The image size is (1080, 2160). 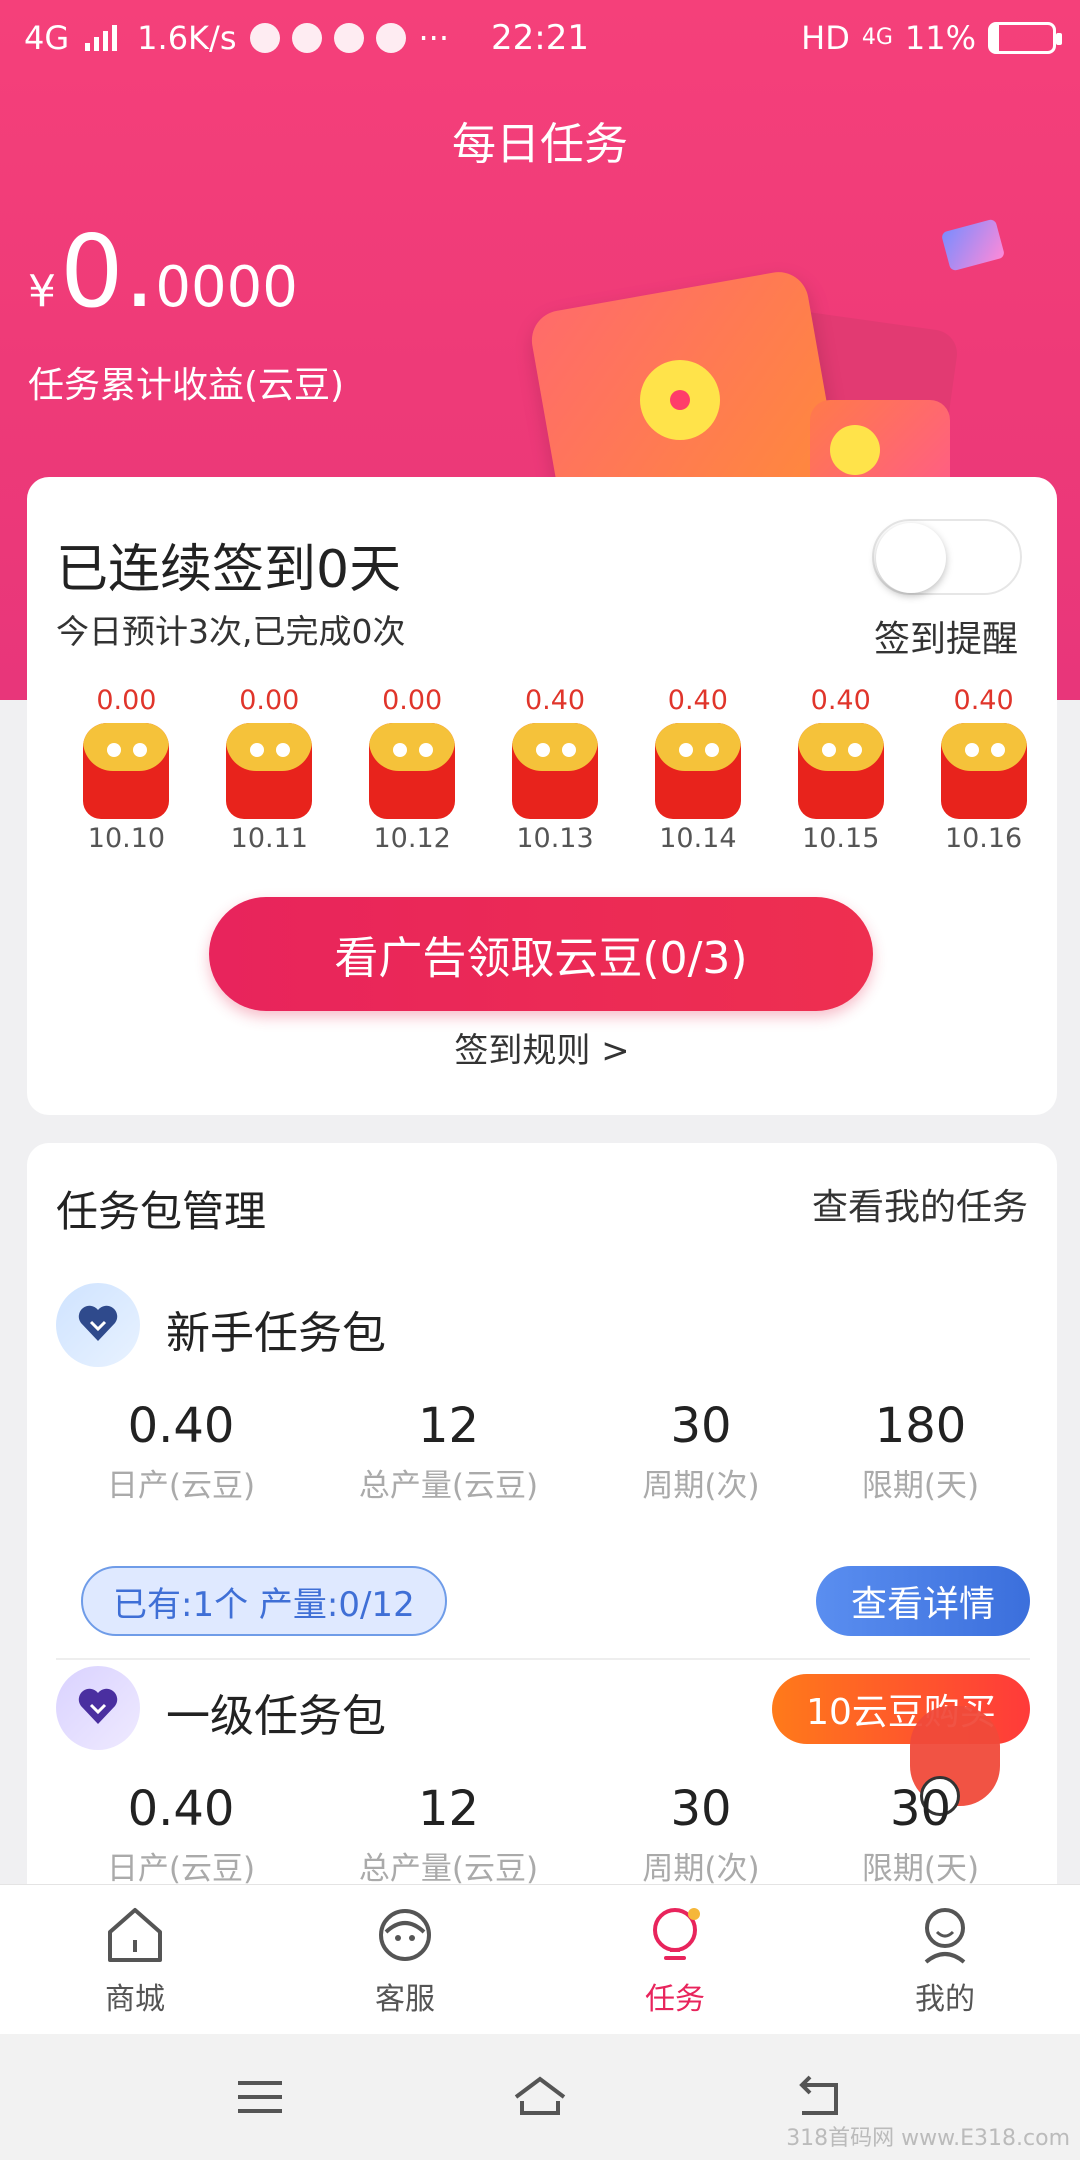 What do you see at coordinates (911, 558) in the screenshot?
I see `toggle-knob` at bounding box center [911, 558].